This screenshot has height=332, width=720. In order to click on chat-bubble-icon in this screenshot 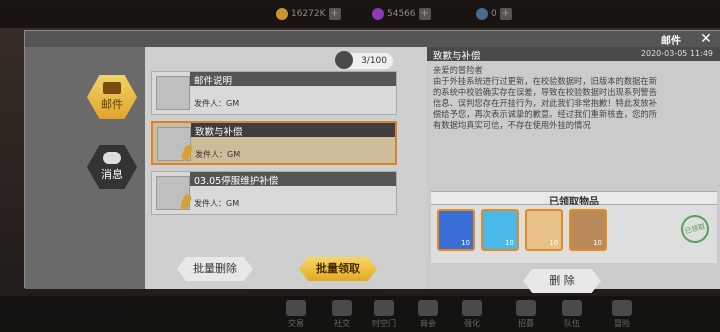, I will do `click(112, 158)`.